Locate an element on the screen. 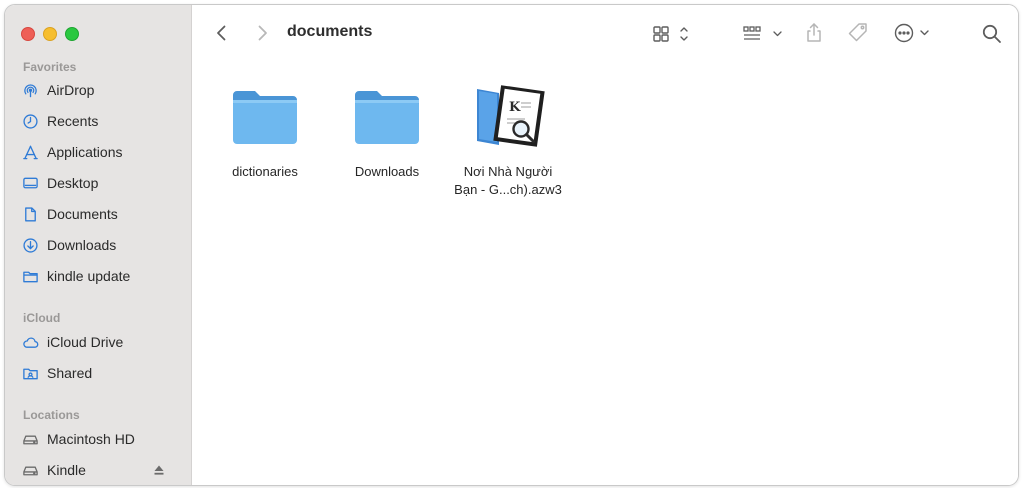 The width and height of the screenshot is (1024, 488). sidebar-item-macintosh-hd: Macintosh HD is located at coordinates (104, 439).